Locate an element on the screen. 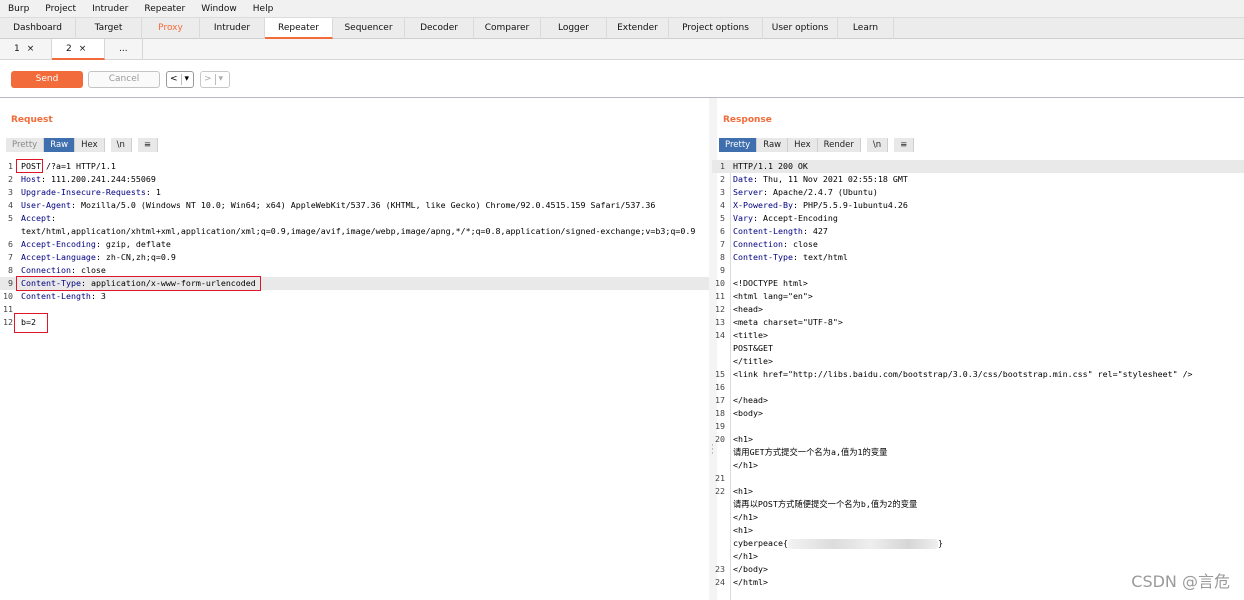  tab-repeater: Repeater is located at coordinates (299, 28).